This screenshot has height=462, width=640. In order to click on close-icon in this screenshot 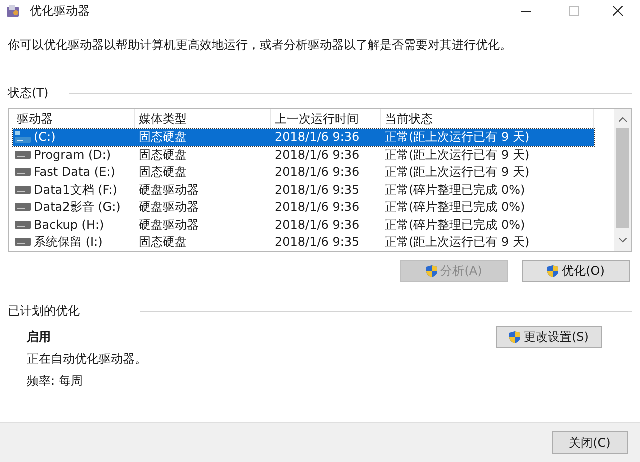, I will do `click(618, 11)`.